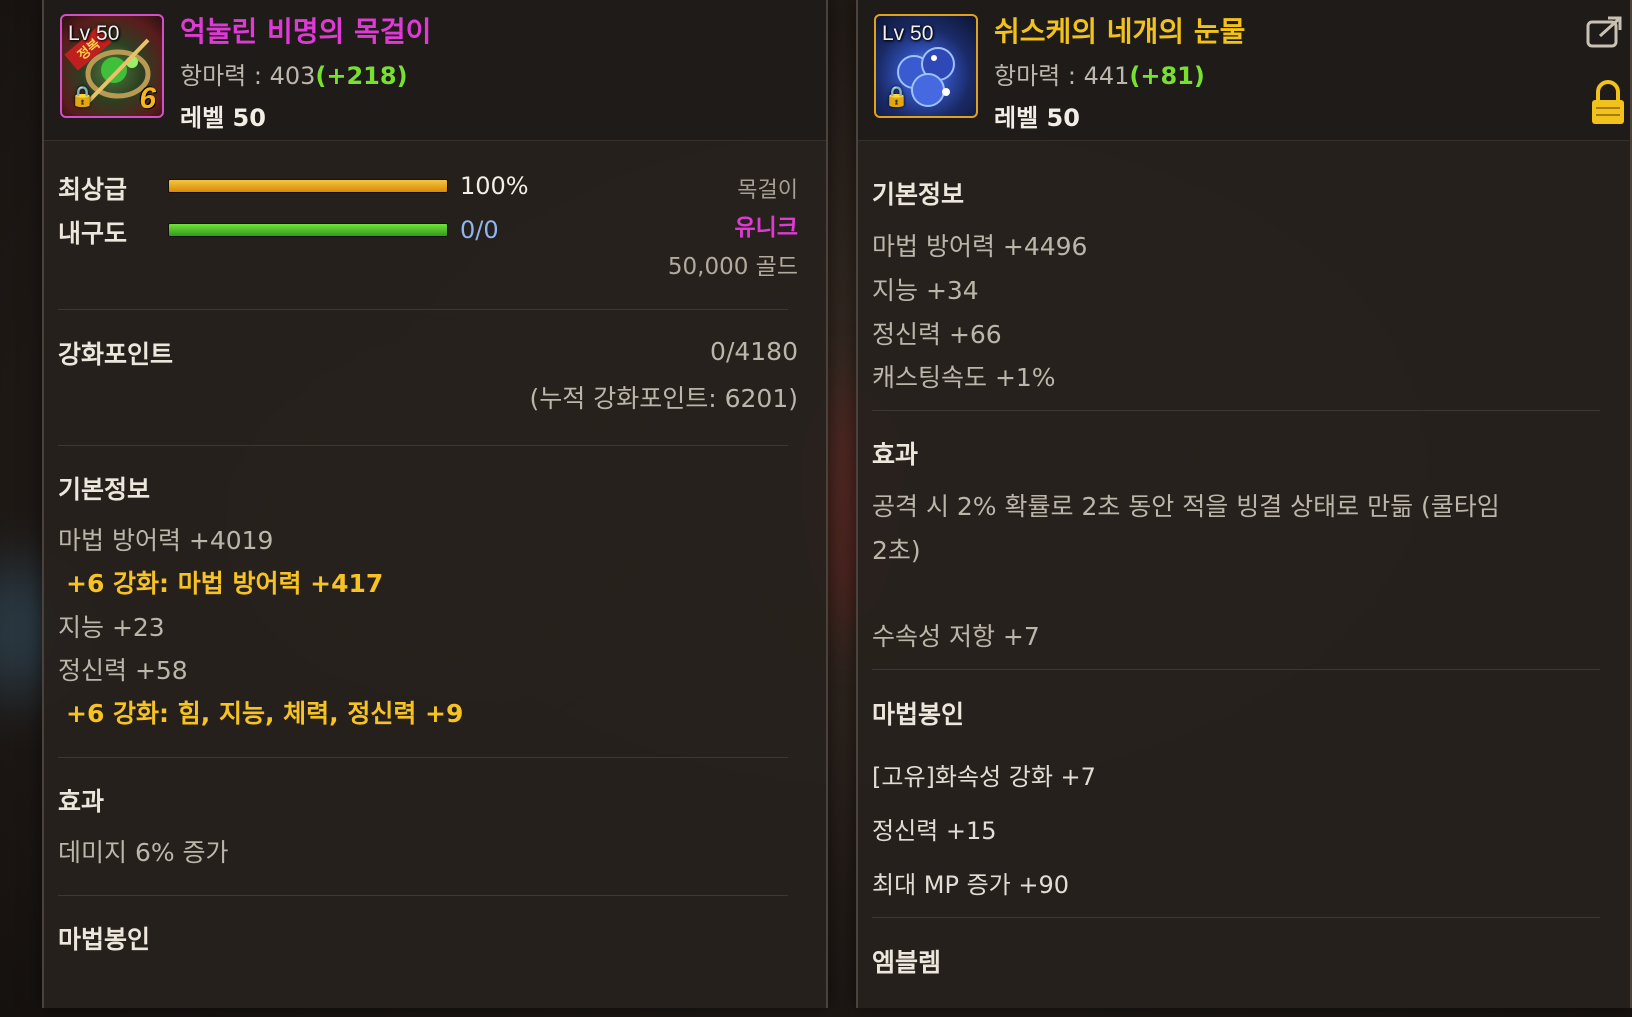  I want to click on seal-stat: [고유]화속성 강화 +7, so click(984, 777).